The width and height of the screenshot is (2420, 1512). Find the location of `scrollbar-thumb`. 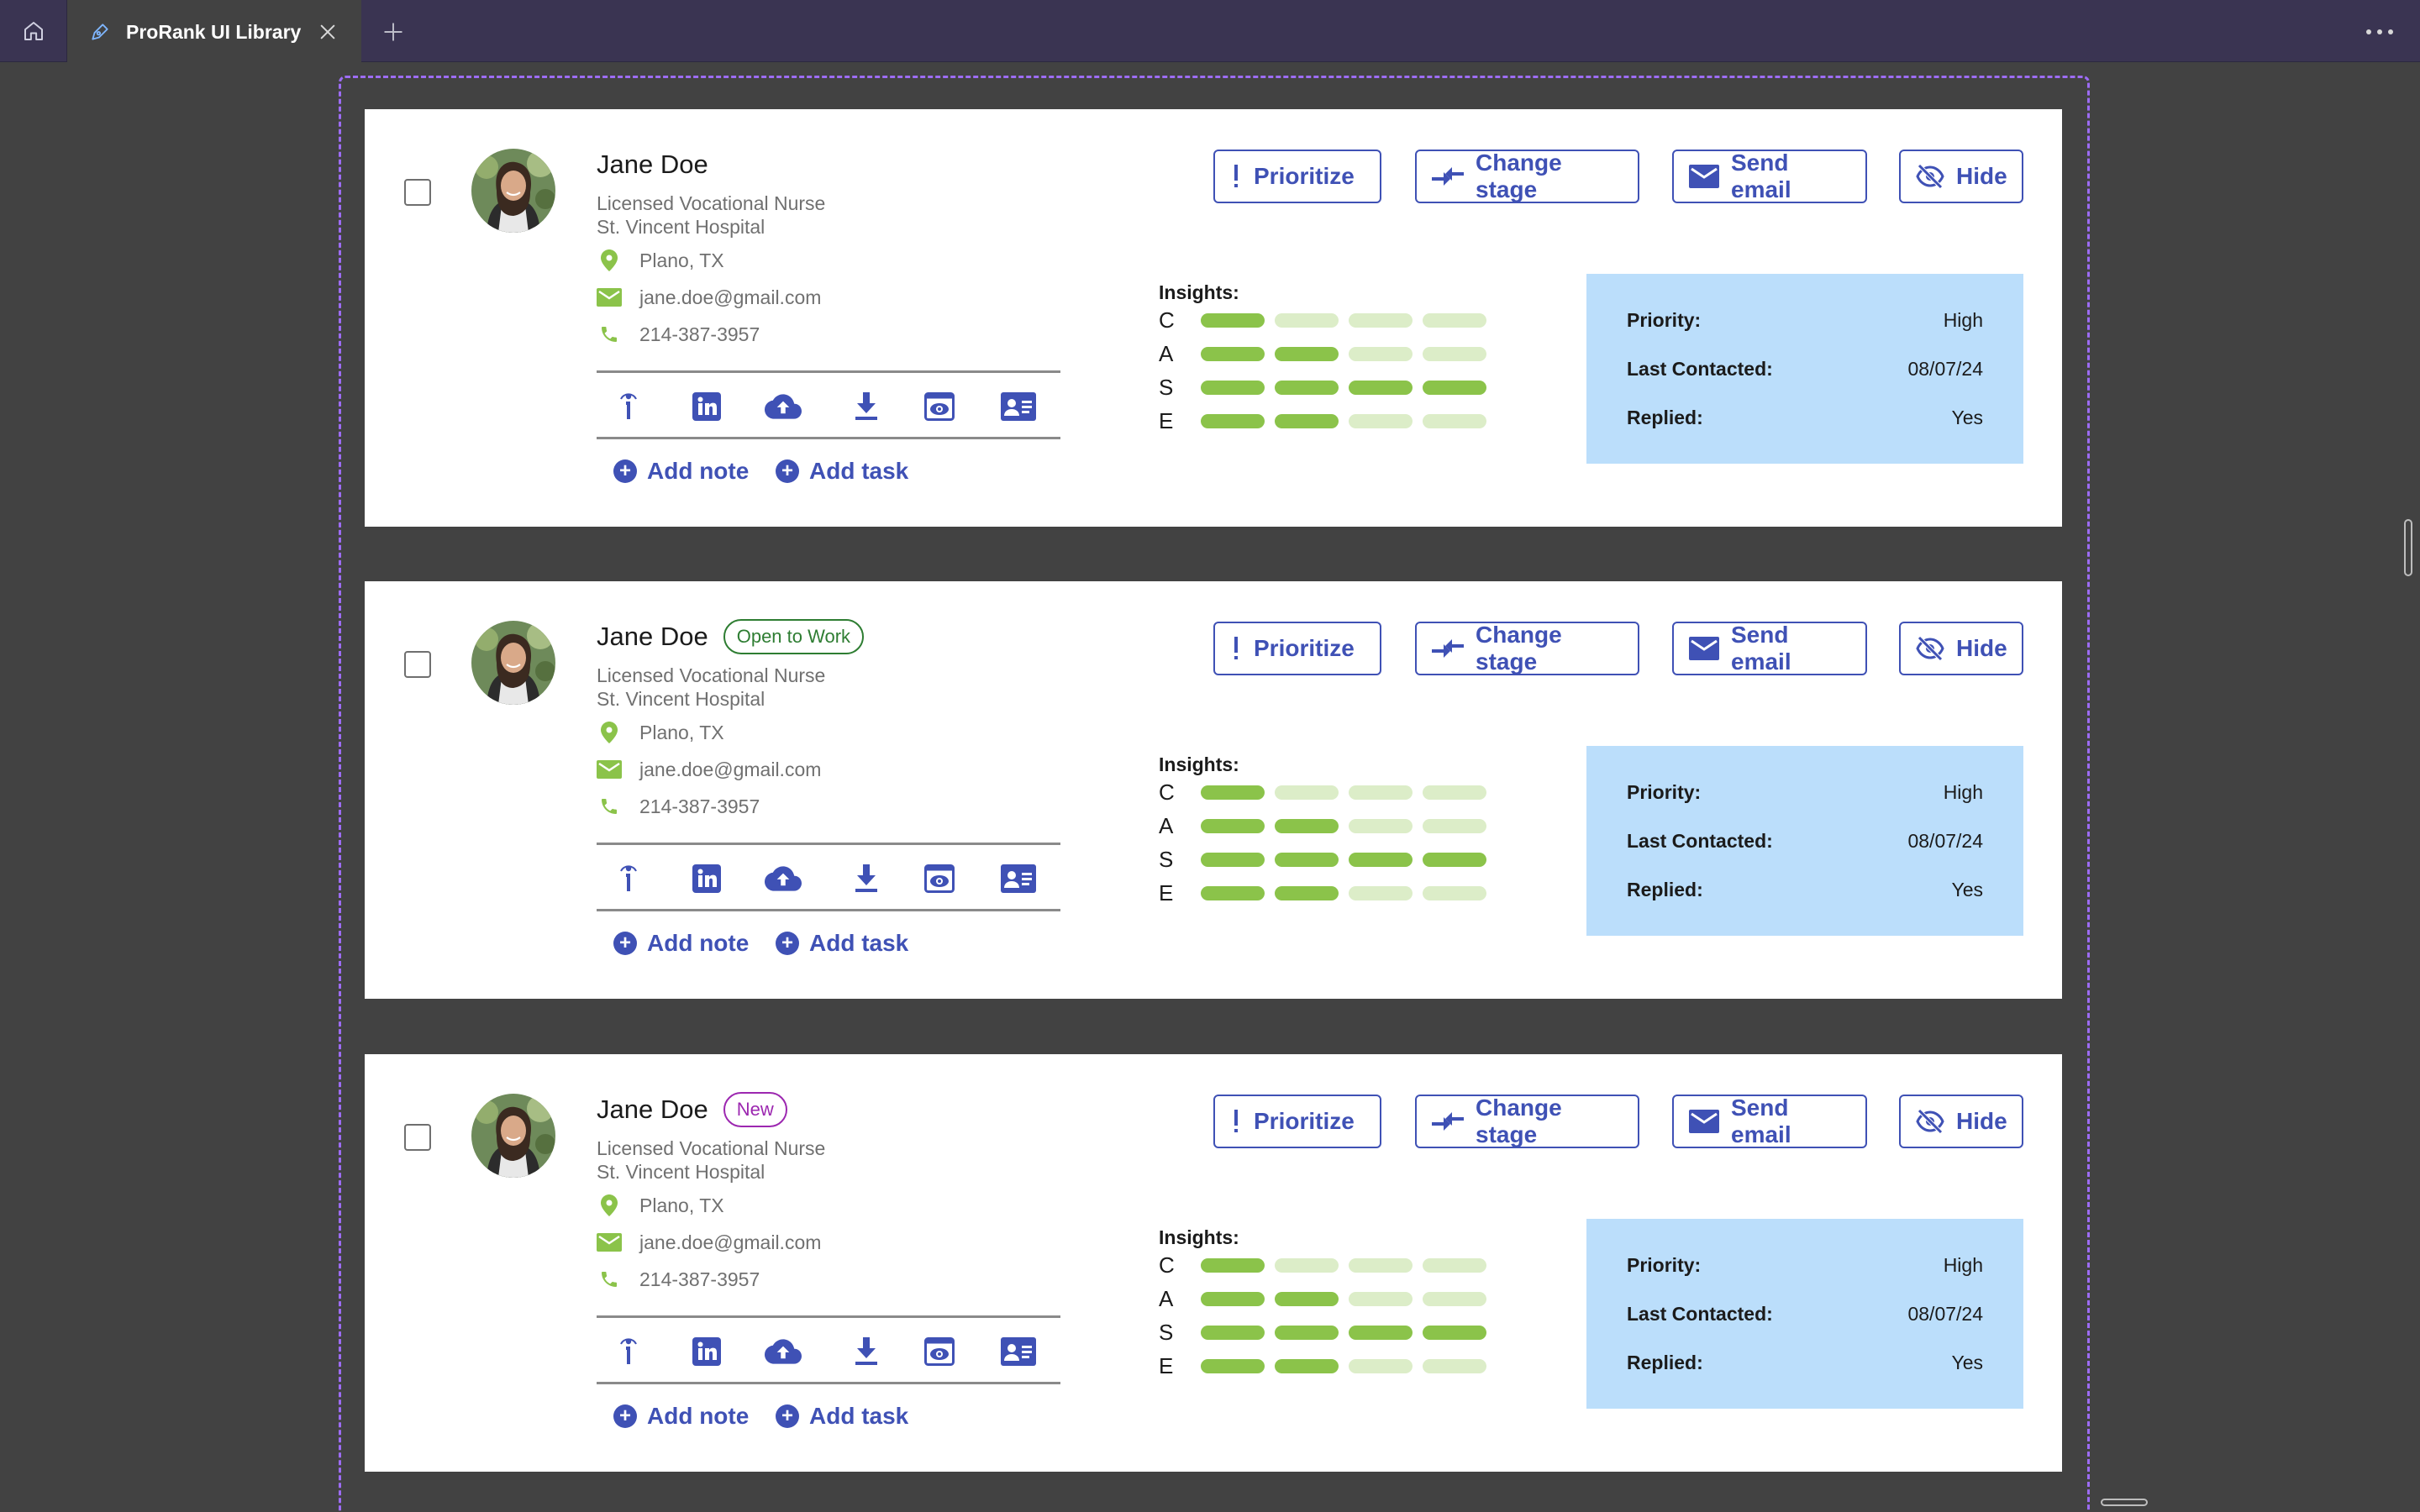

scrollbar-thumb is located at coordinates (2408, 547).